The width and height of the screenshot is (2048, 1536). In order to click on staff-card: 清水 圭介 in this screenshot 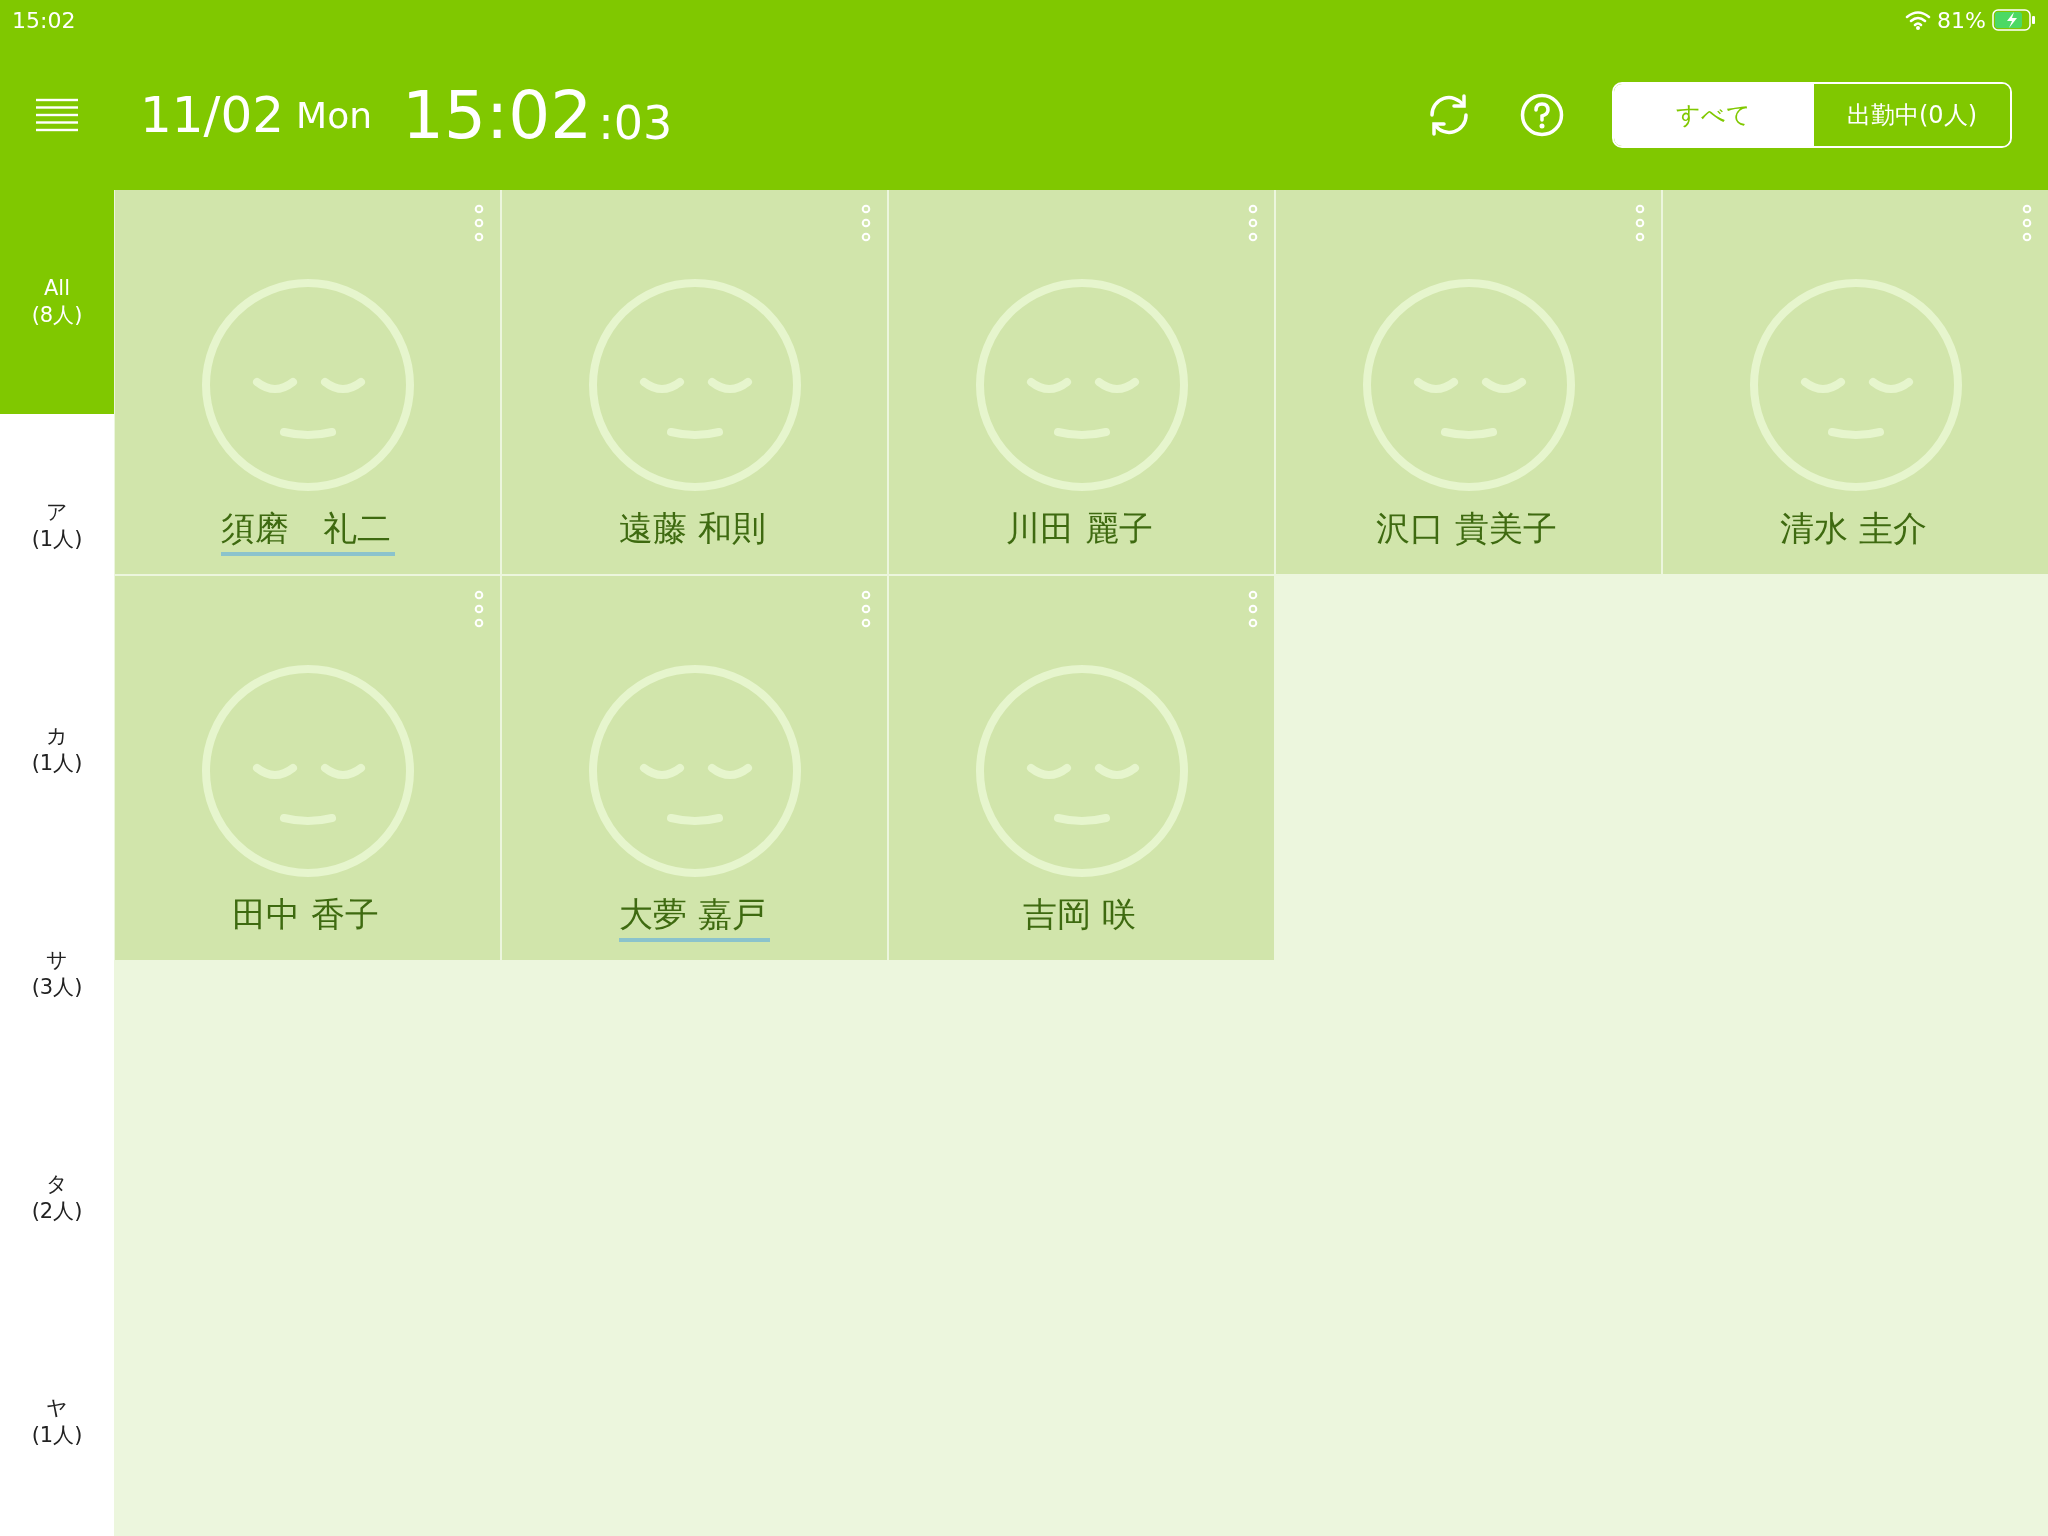, I will do `click(1855, 382)`.